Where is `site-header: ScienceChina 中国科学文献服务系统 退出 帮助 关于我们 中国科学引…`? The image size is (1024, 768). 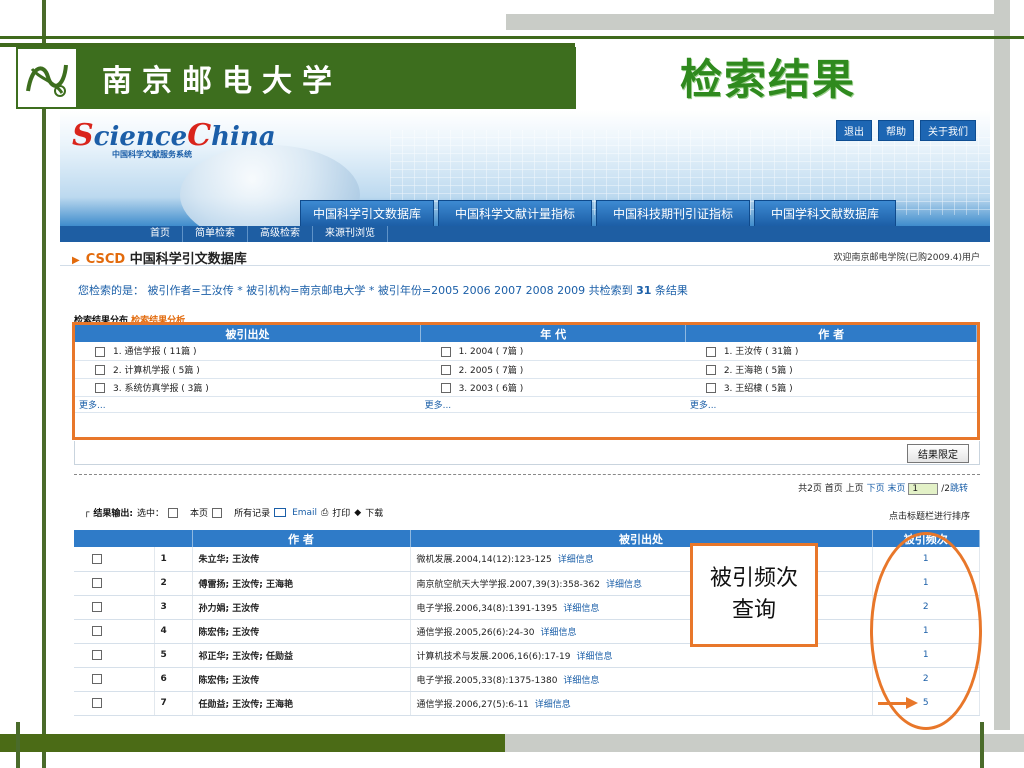 site-header: ScienceChina 中国科学文献服务系统 退出 帮助 关于我们 中国科学引… is located at coordinates (525, 168).